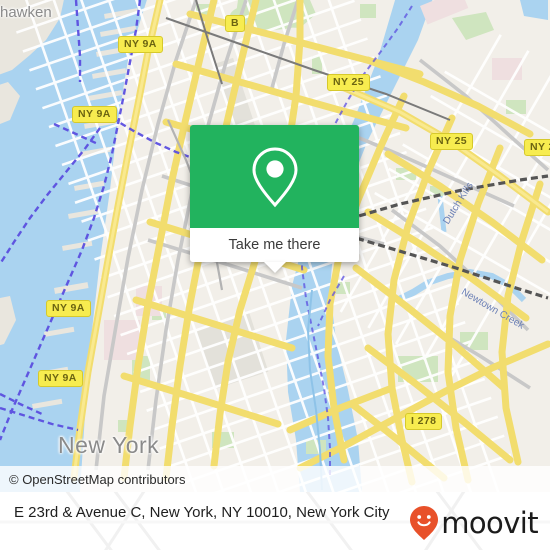  What do you see at coordinates (489, 522) in the screenshot?
I see `moovit-wordmark: moovit` at bounding box center [489, 522].